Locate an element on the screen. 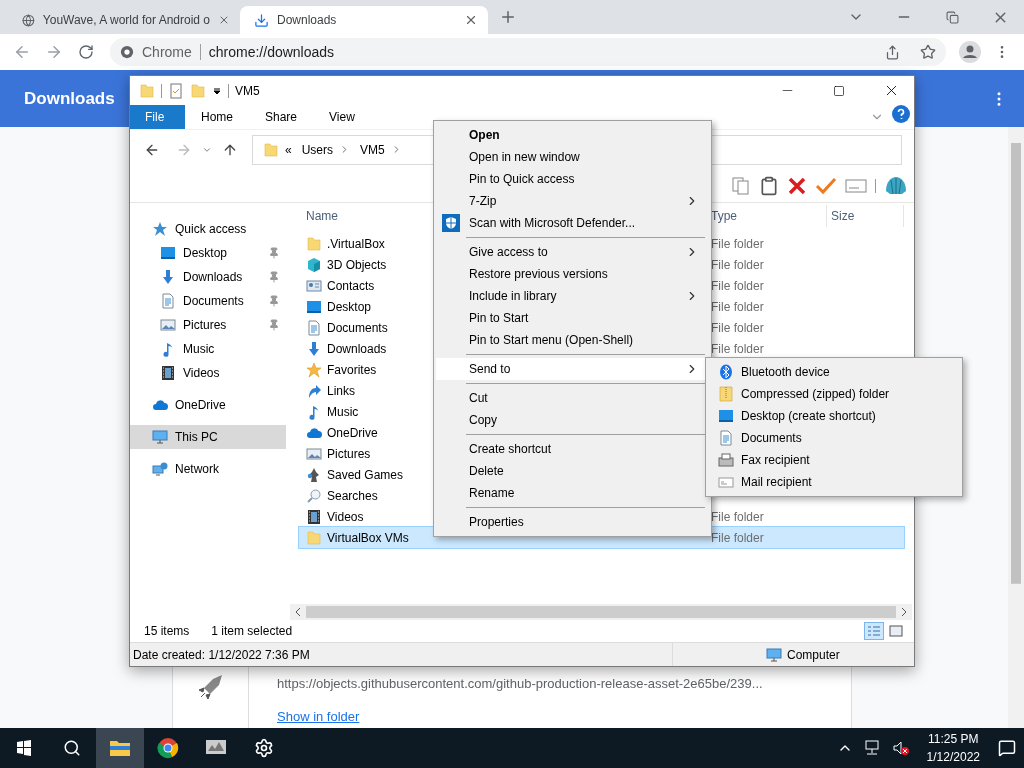  selection-count: 1 item selected is located at coordinates (252, 631).